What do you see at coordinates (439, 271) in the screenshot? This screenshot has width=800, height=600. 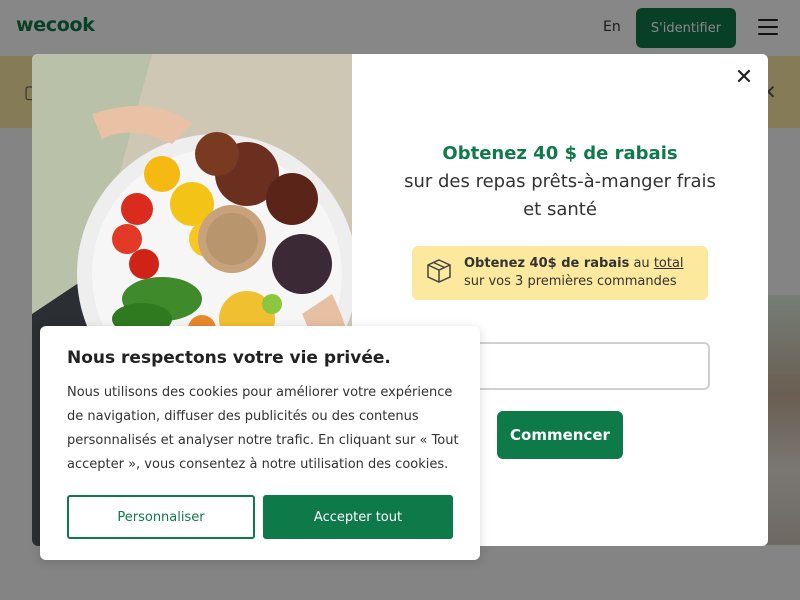 I see `box-icon` at bounding box center [439, 271].